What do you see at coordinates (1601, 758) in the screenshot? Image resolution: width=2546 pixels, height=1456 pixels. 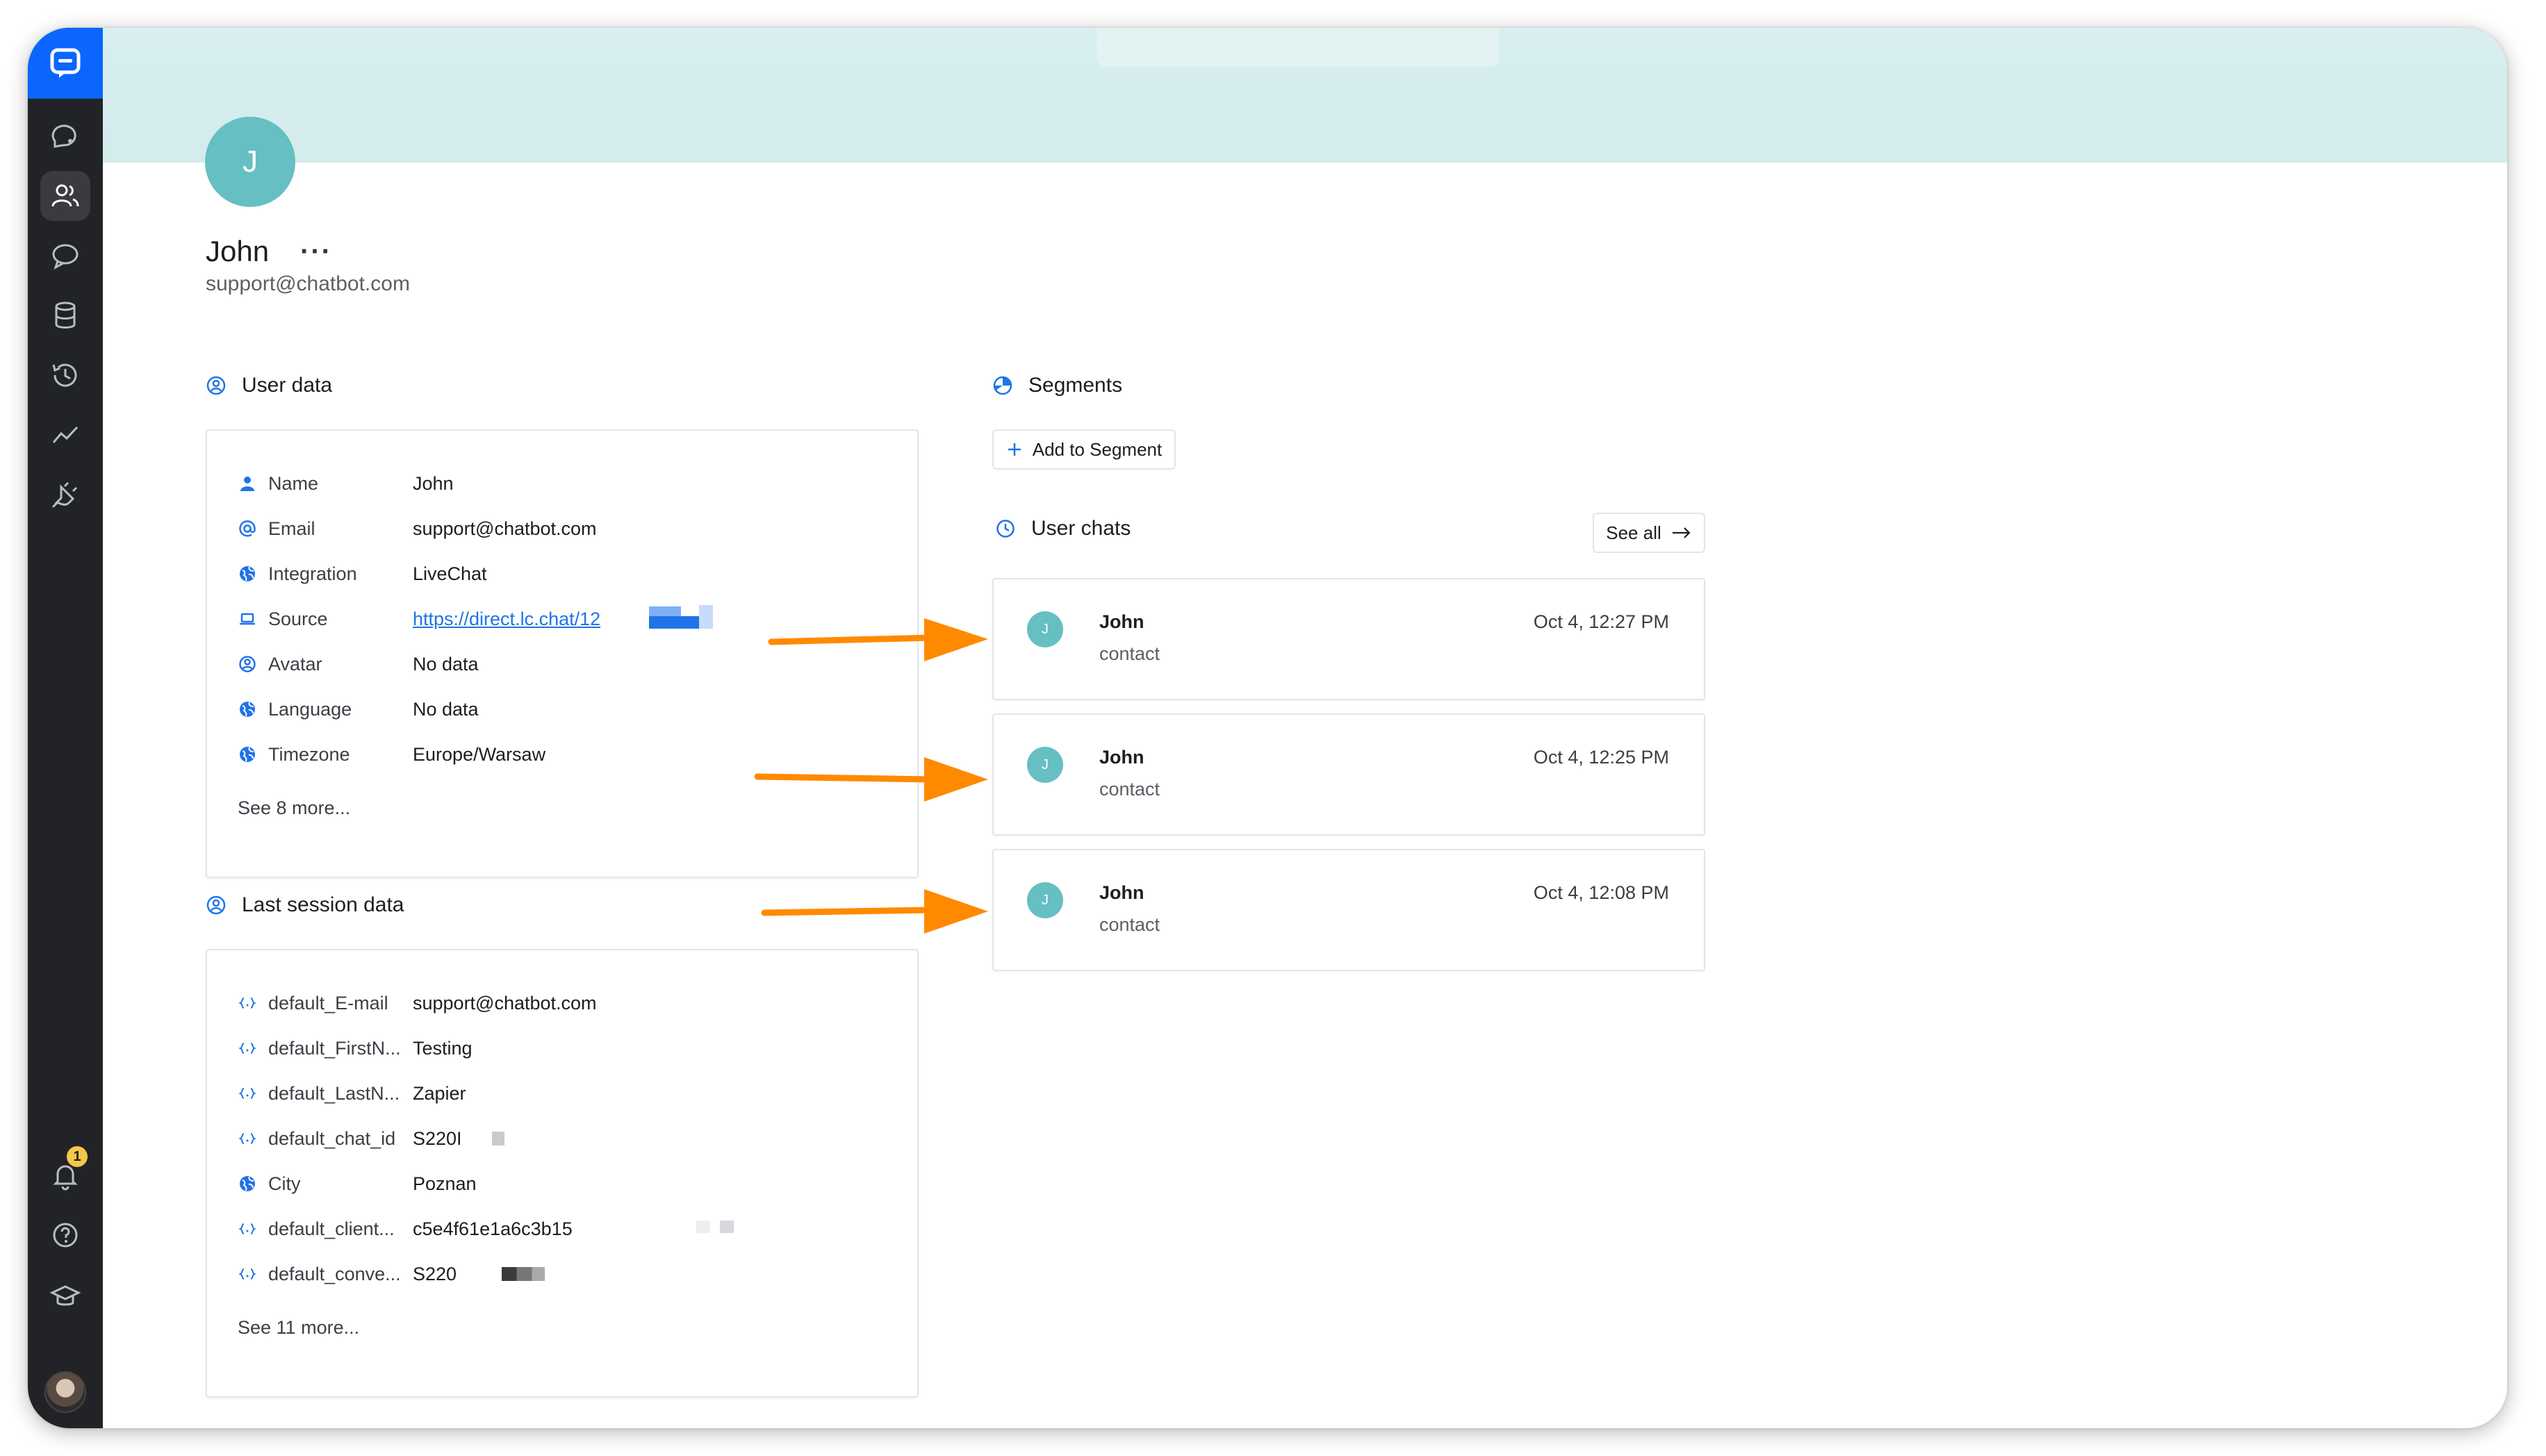 I see `chat-time: Oct 4, 12:25 PM` at bounding box center [1601, 758].